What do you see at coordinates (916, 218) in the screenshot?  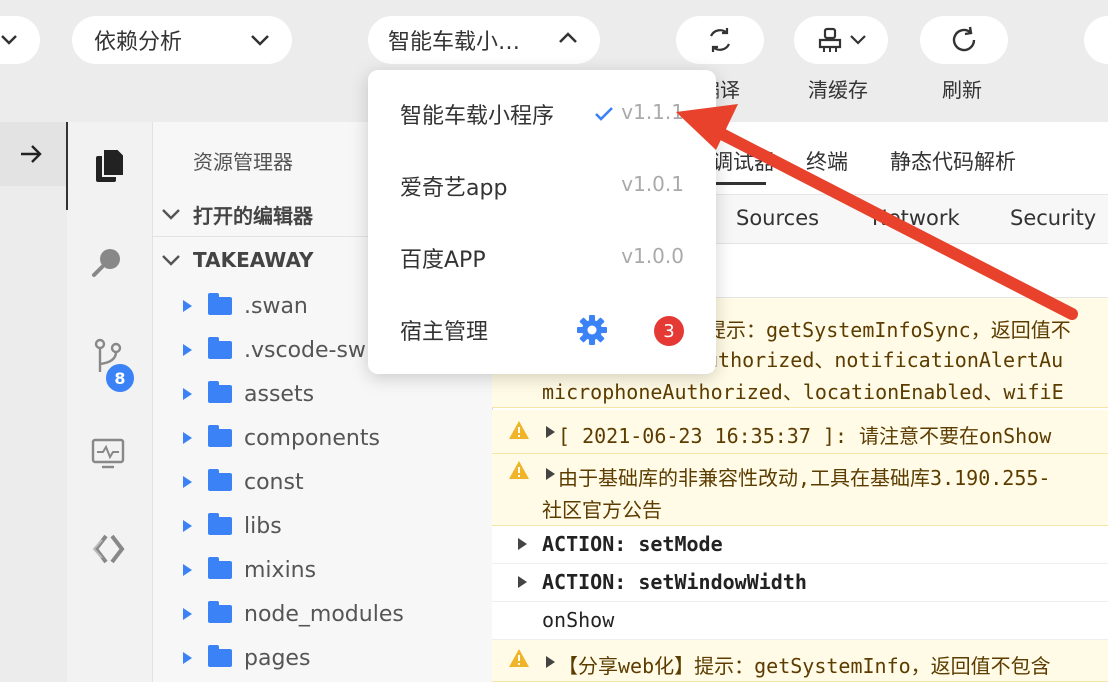 I see `devtools-tab-network: Network` at bounding box center [916, 218].